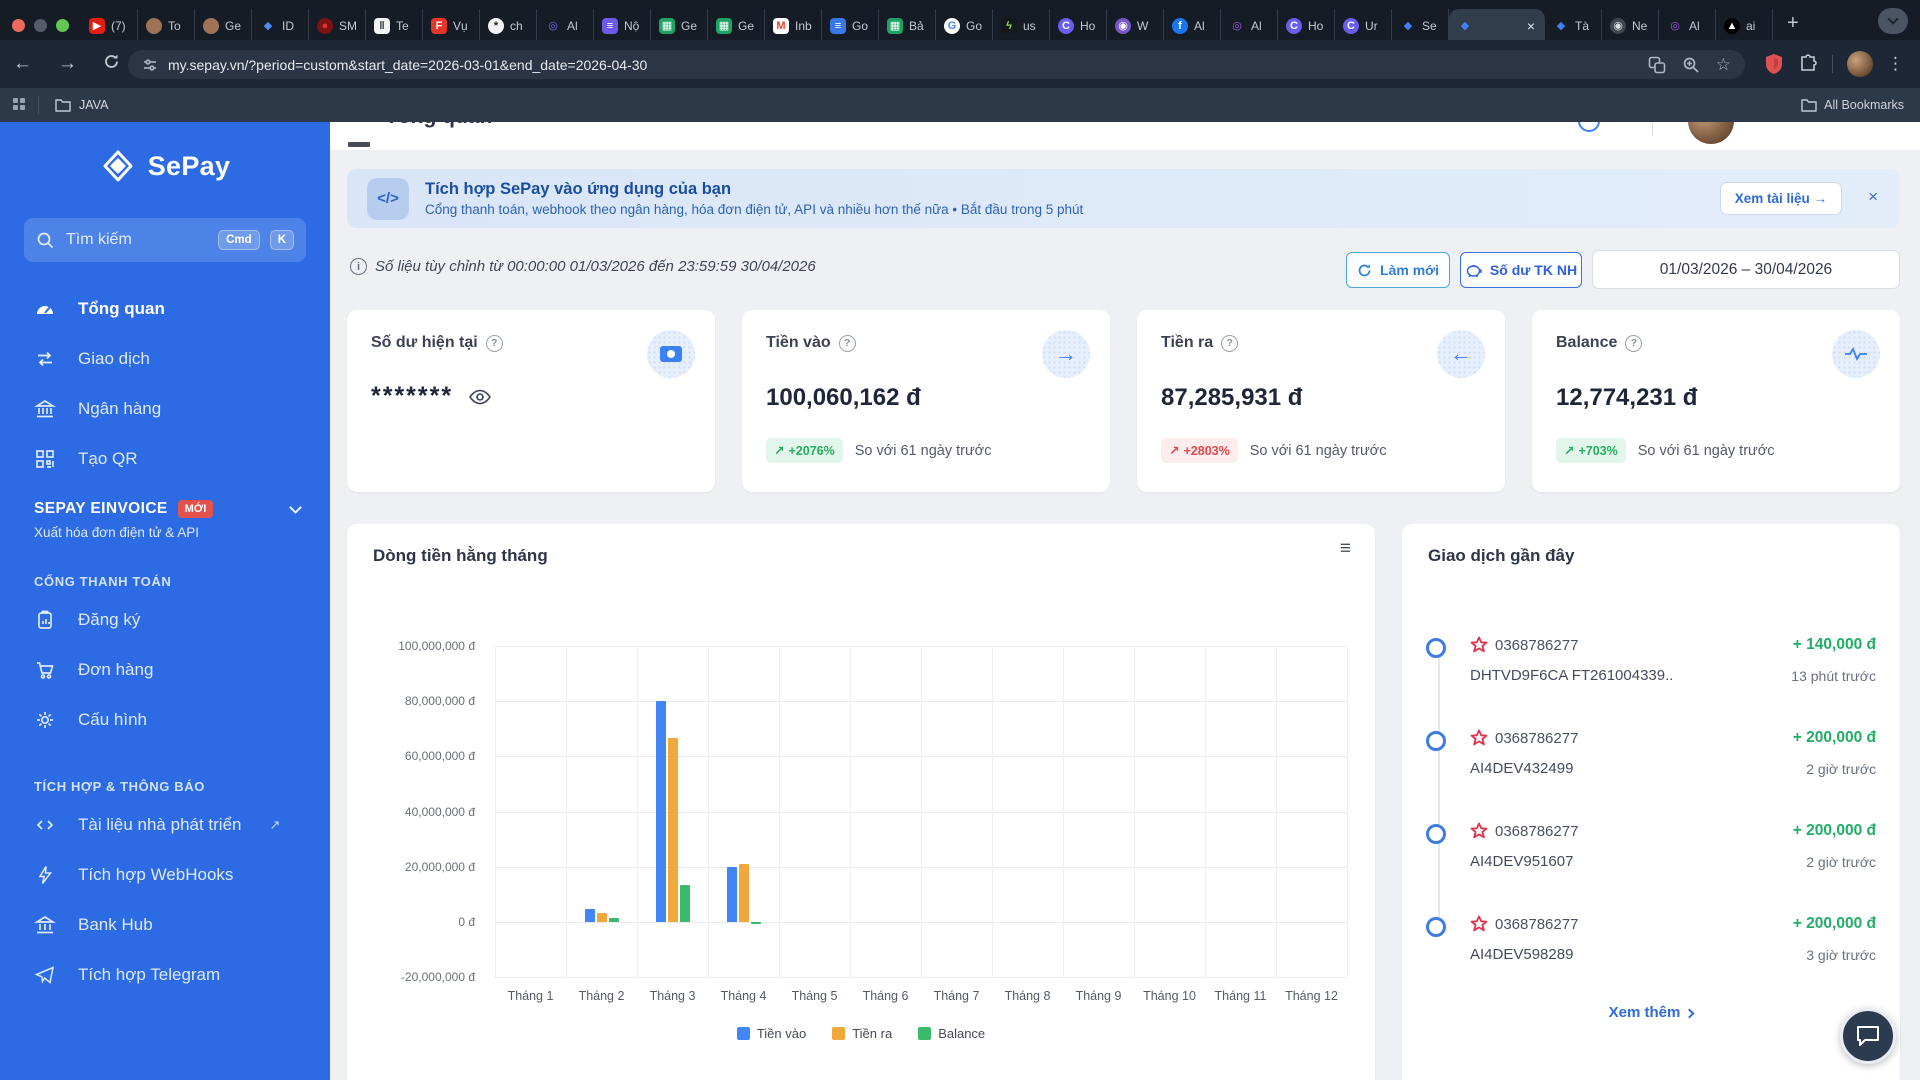 Image resolution: width=1920 pixels, height=1080 pixels. Describe the element at coordinates (22, 64) in the screenshot. I see `back-button: ←` at that location.